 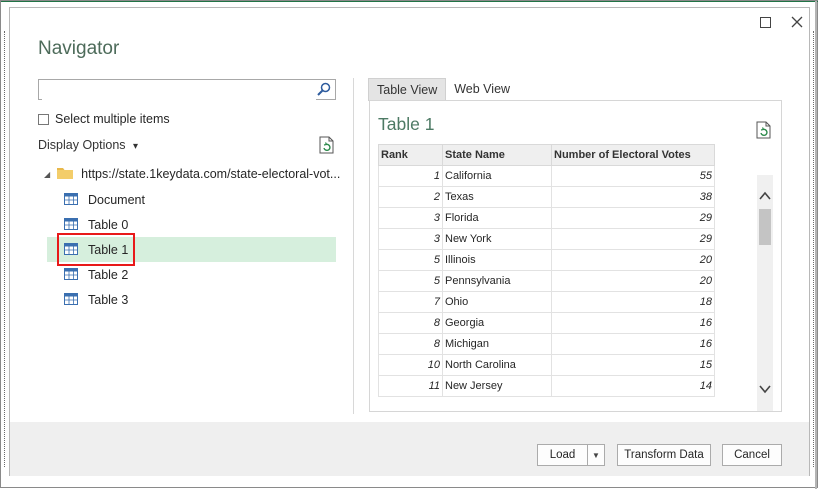 I want to click on dialog-title: Navigator, so click(x=79, y=48).